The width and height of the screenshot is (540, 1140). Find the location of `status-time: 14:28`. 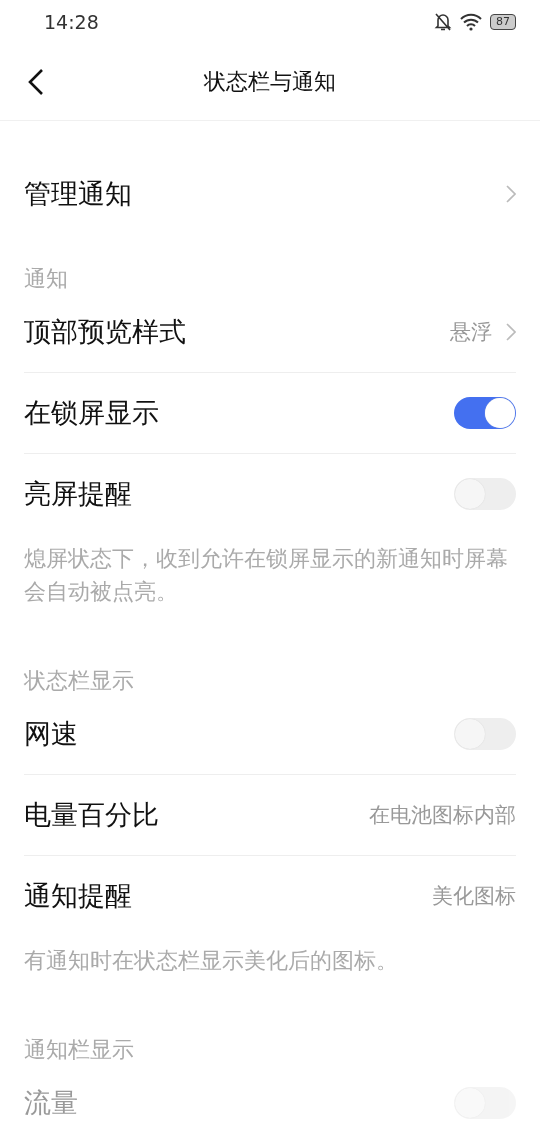

status-time: 14:28 is located at coordinates (71, 22).